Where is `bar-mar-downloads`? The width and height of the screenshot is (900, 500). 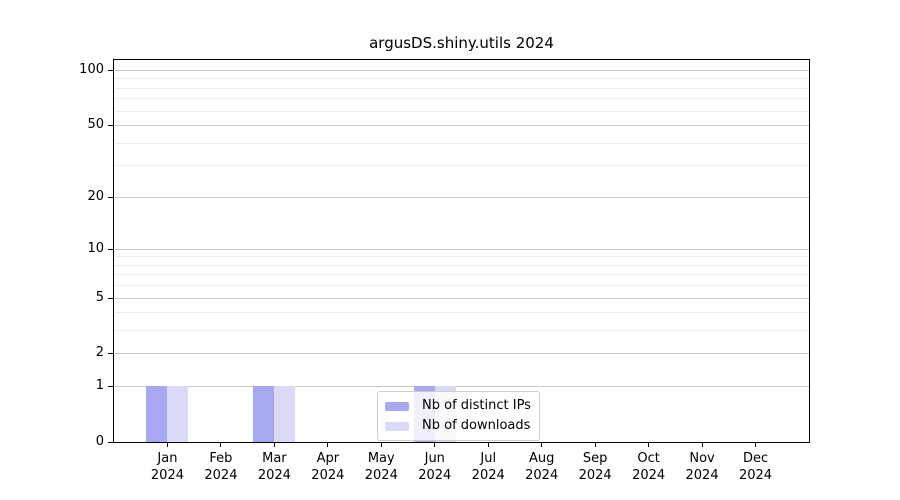 bar-mar-downloads is located at coordinates (285, 414).